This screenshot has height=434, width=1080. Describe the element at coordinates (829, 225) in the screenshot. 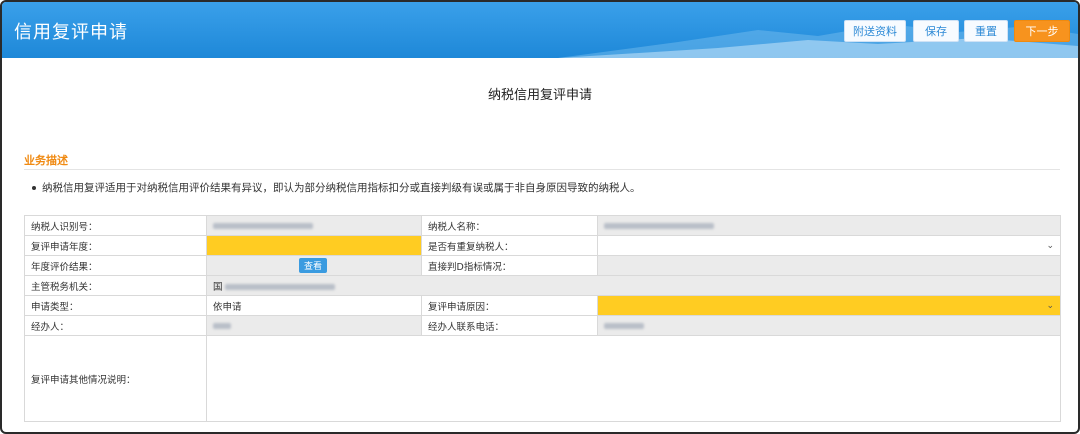

I see `taxpayer-name-value` at that location.